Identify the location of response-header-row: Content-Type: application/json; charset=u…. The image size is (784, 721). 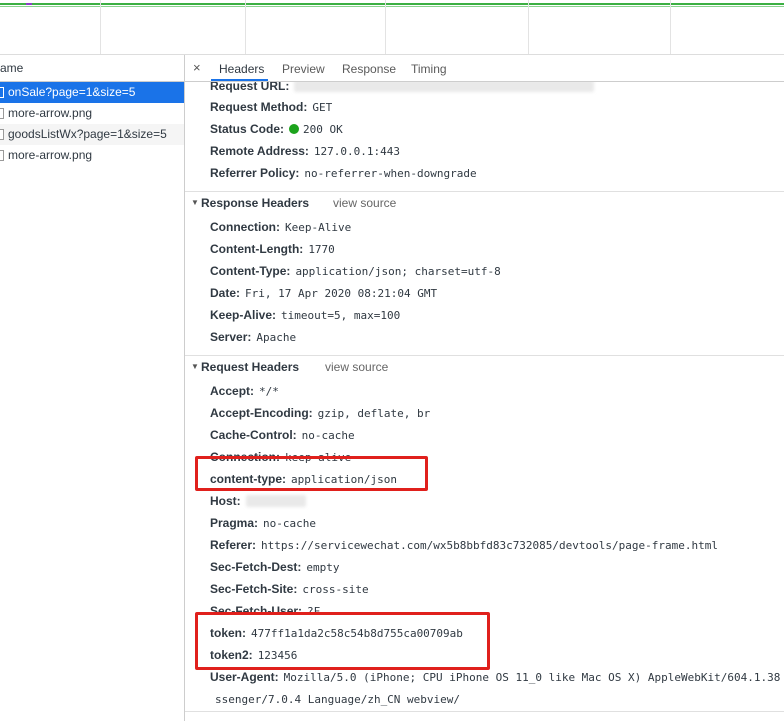
(355, 271).